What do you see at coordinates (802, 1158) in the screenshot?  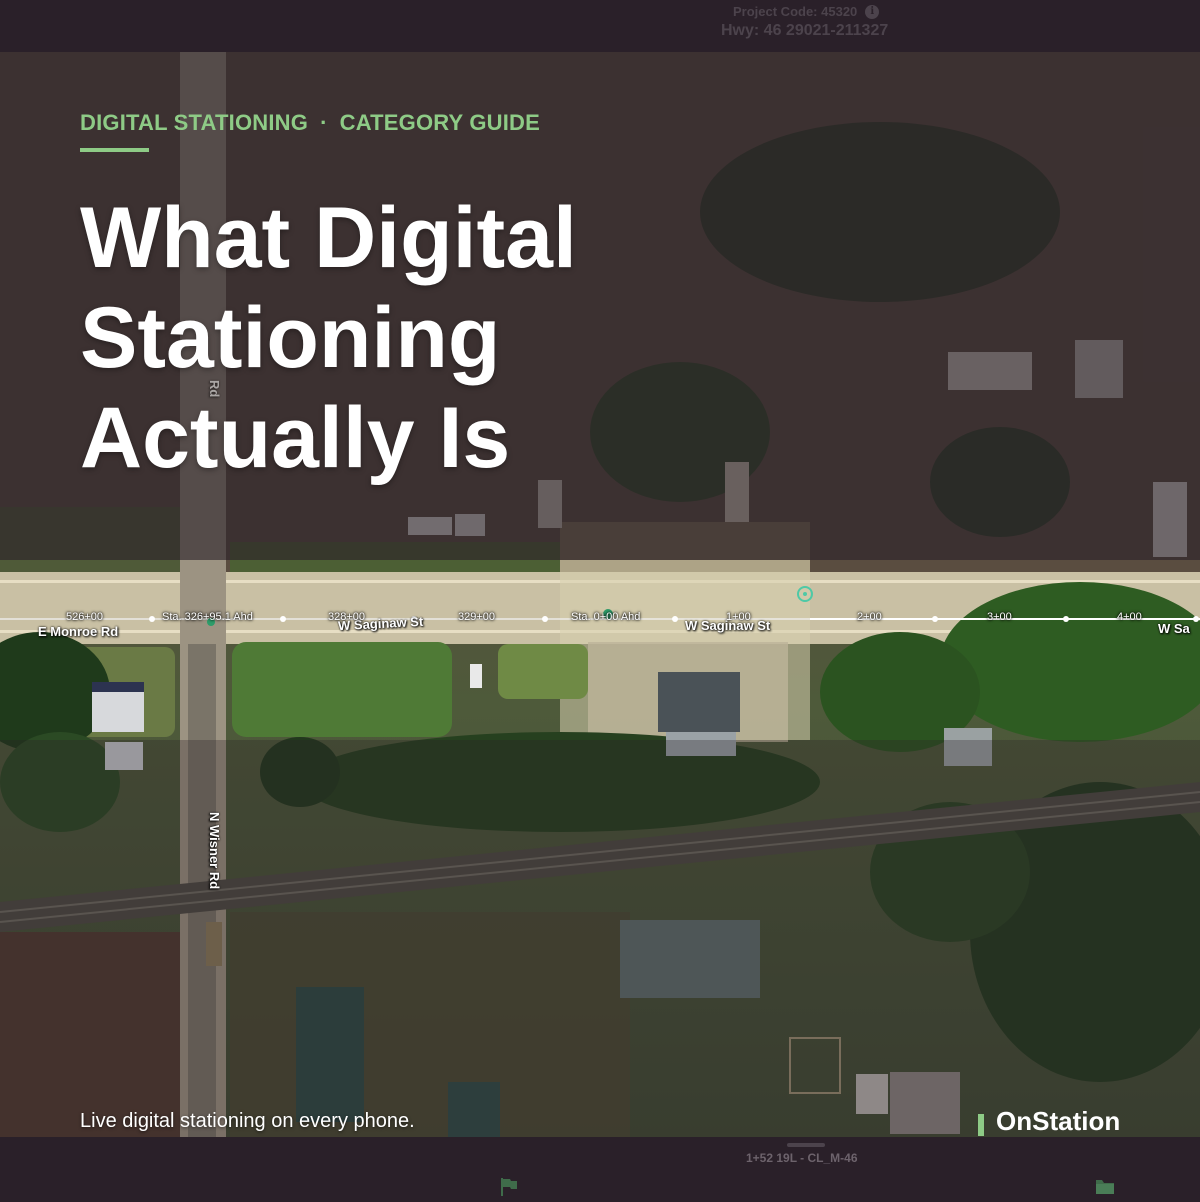 I see `station-readout: 1+52 19L - CL_M-46` at bounding box center [802, 1158].